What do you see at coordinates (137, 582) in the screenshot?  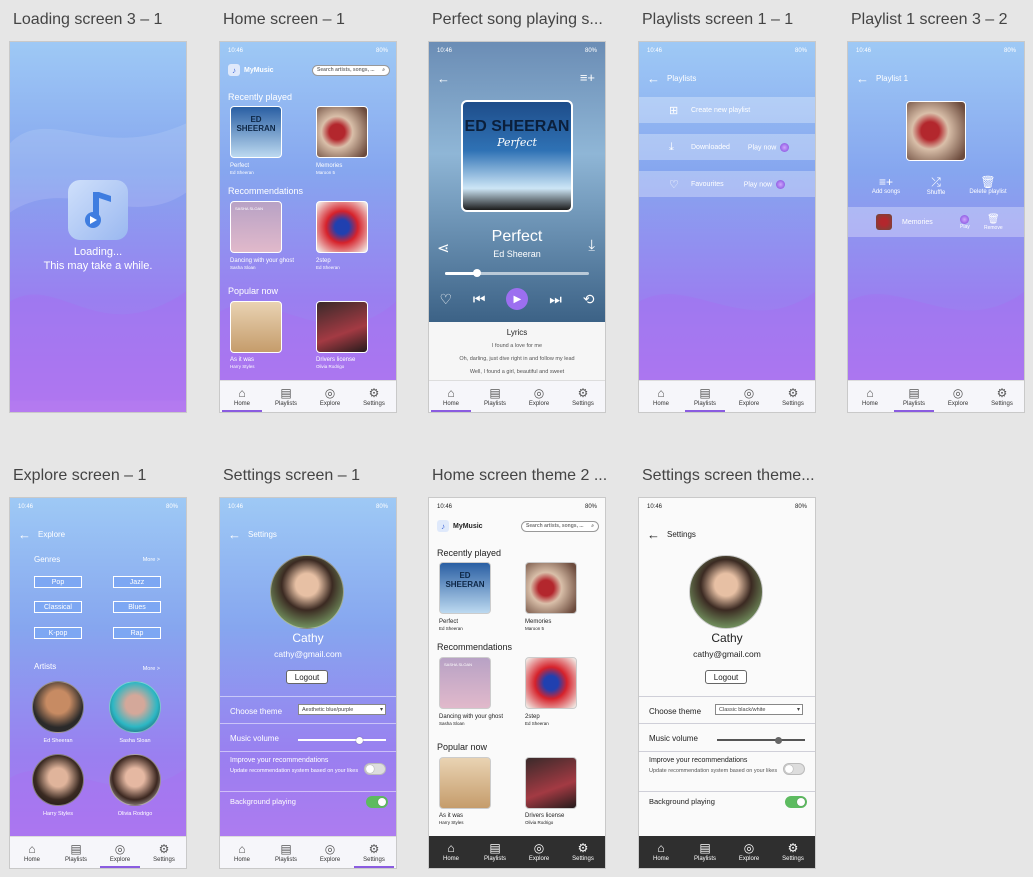 I see `genre-jazz-button: Jazz` at bounding box center [137, 582].